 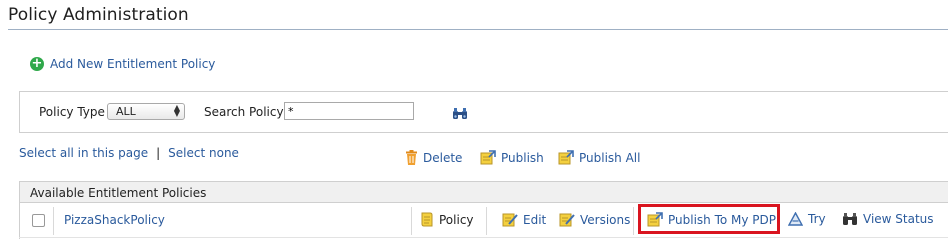 I want to click on table-header-label: Available Entitlement Policies, so click(x=118, y=193).